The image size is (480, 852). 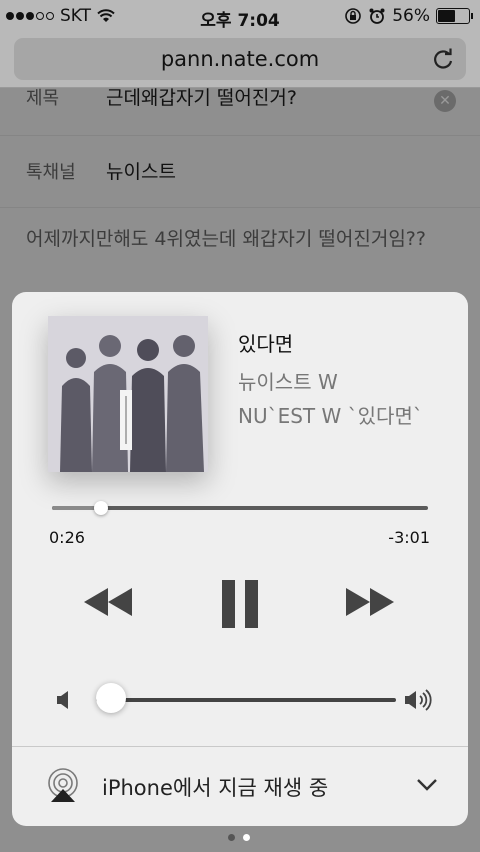 What do you see at coordinates (246, 837) in the screenshot?
I see `page-dot-active` at bounding box center [246, 837].